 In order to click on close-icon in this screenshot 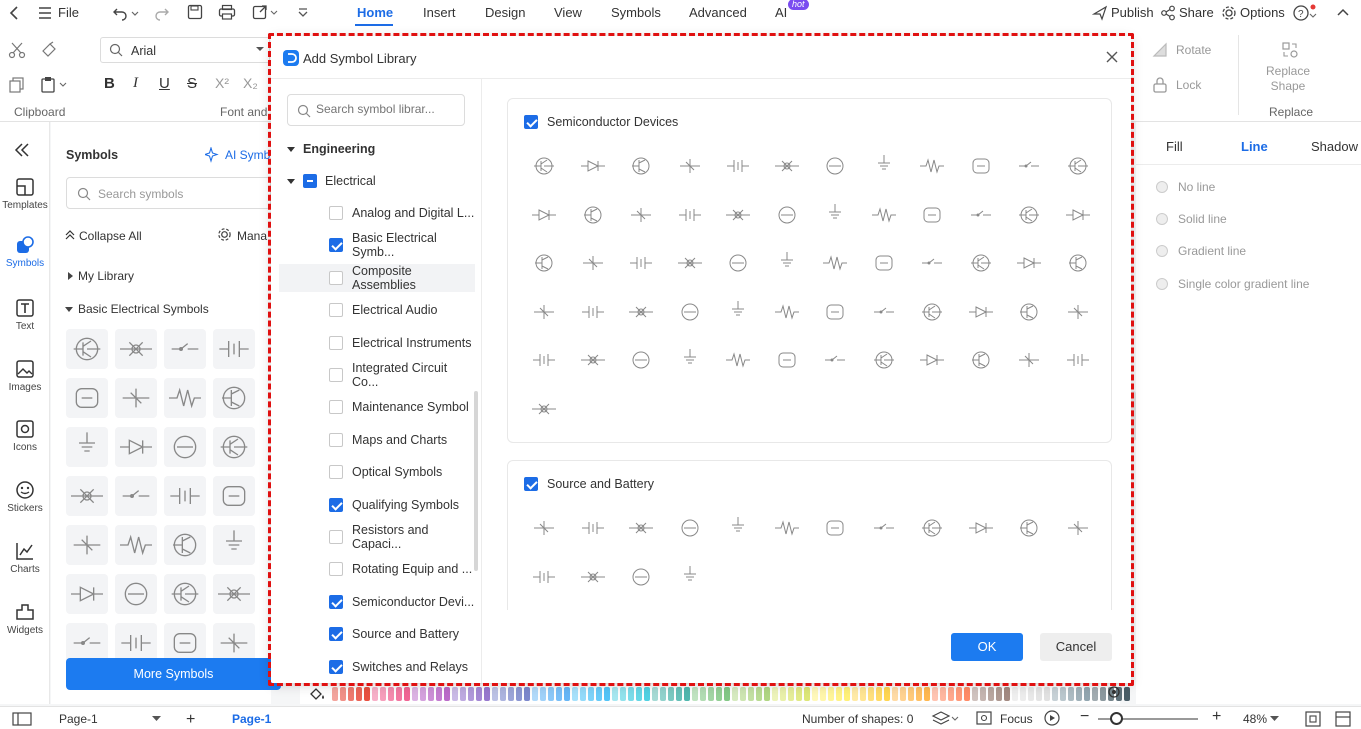, I will do `click(1112, 57)`.